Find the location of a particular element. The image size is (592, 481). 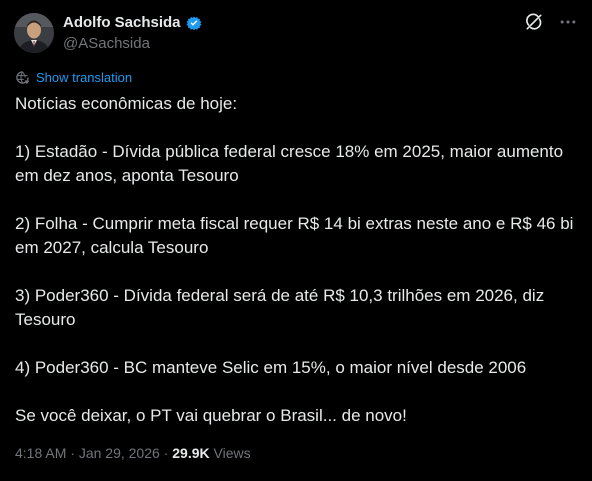

post-date: Jan 29, 2026 is located at coordinates (119, 453).